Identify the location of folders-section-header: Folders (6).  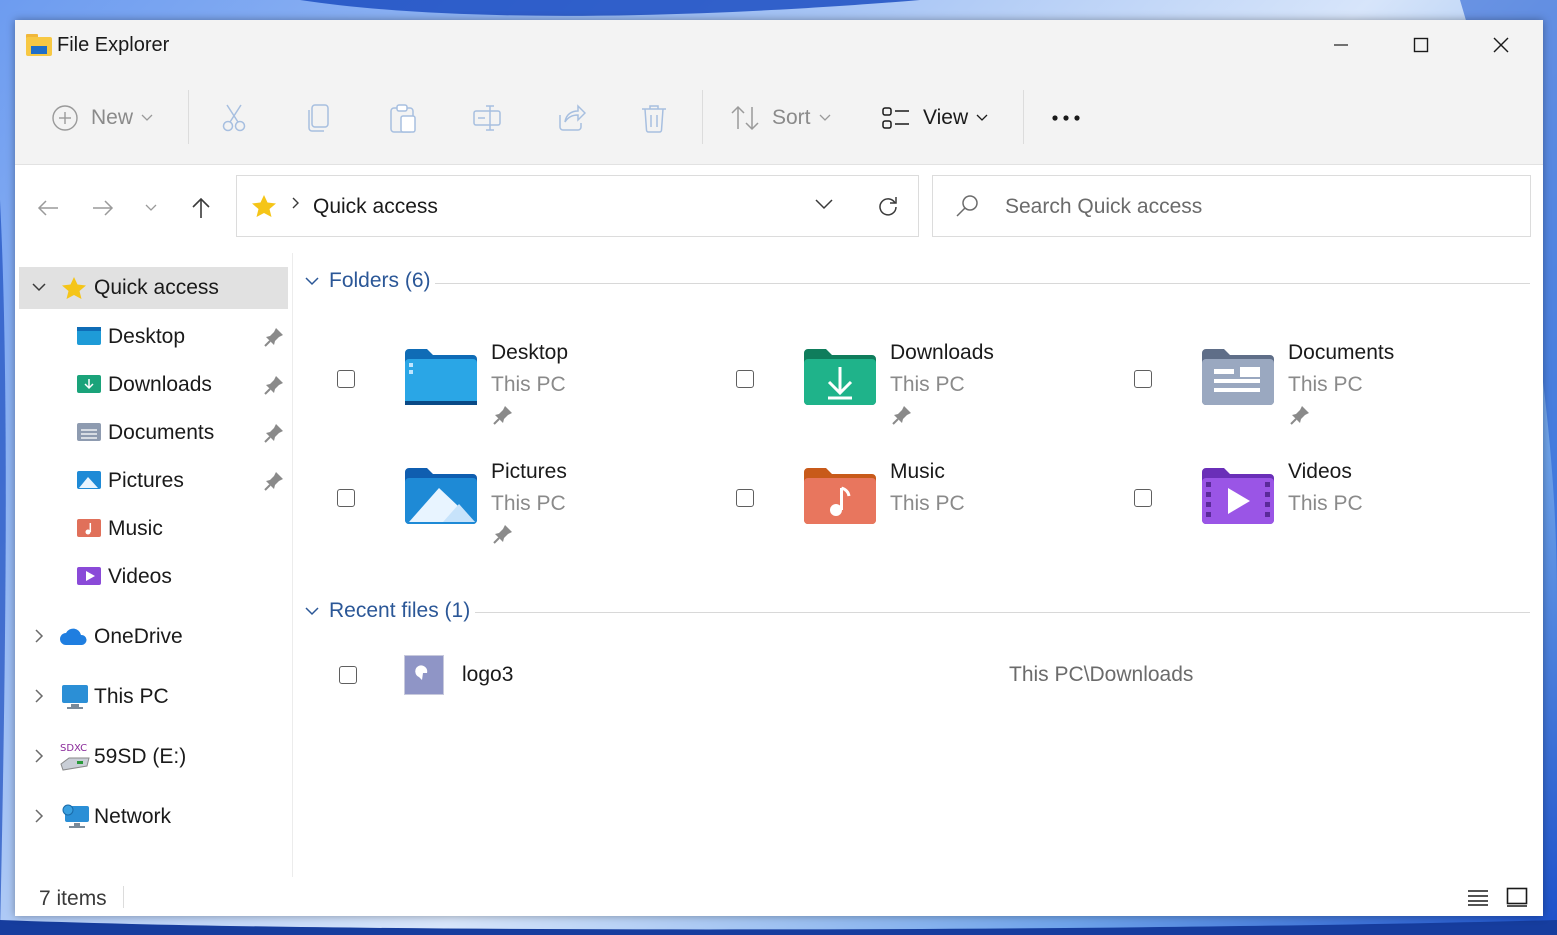
(368, 281).